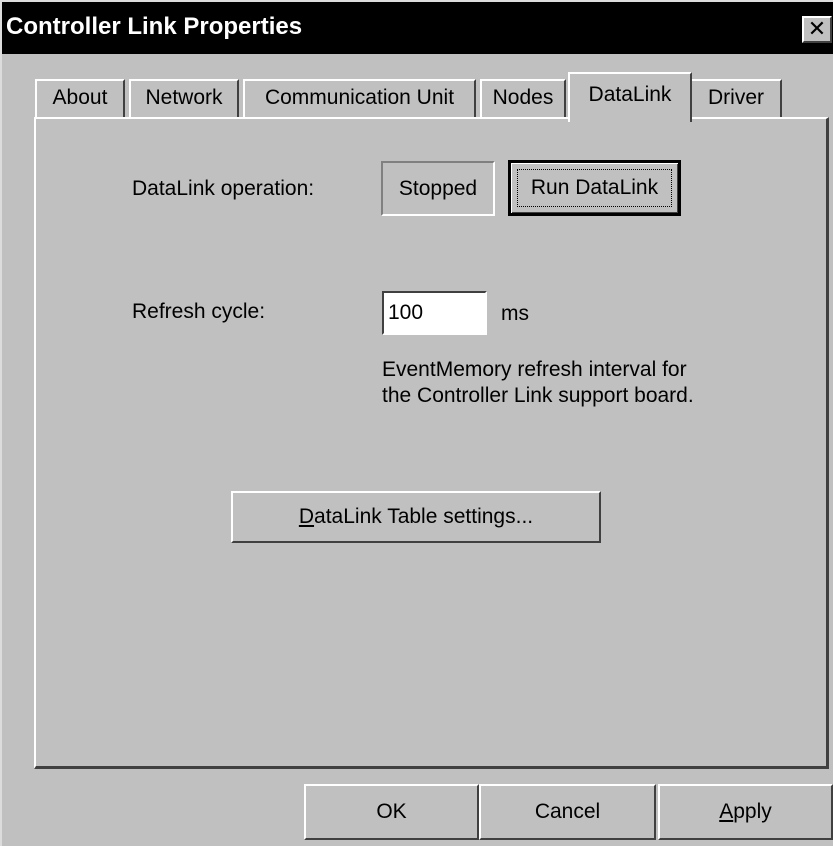 Image resolution: width=833 pixels, height=846 pixels. Describe the element at coordinates (306, 516) in the screenshot. I see `mnemonic-letter: D` at that location.